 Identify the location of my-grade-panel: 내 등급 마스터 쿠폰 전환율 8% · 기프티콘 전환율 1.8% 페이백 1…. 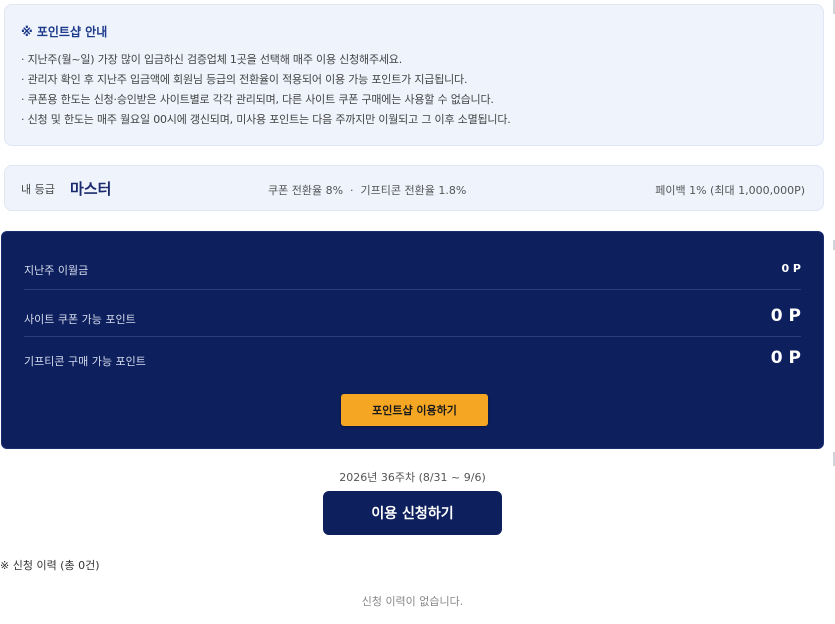
(414, 188).